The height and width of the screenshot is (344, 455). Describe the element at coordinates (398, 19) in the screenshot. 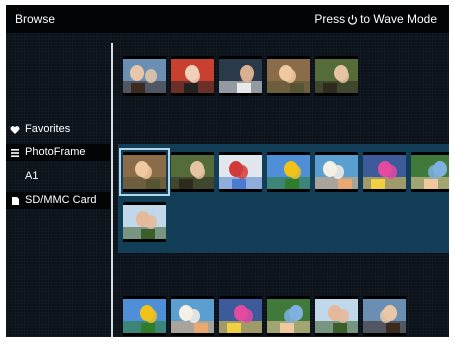

I see `hint-suffix: to Wave Mode` at that location.